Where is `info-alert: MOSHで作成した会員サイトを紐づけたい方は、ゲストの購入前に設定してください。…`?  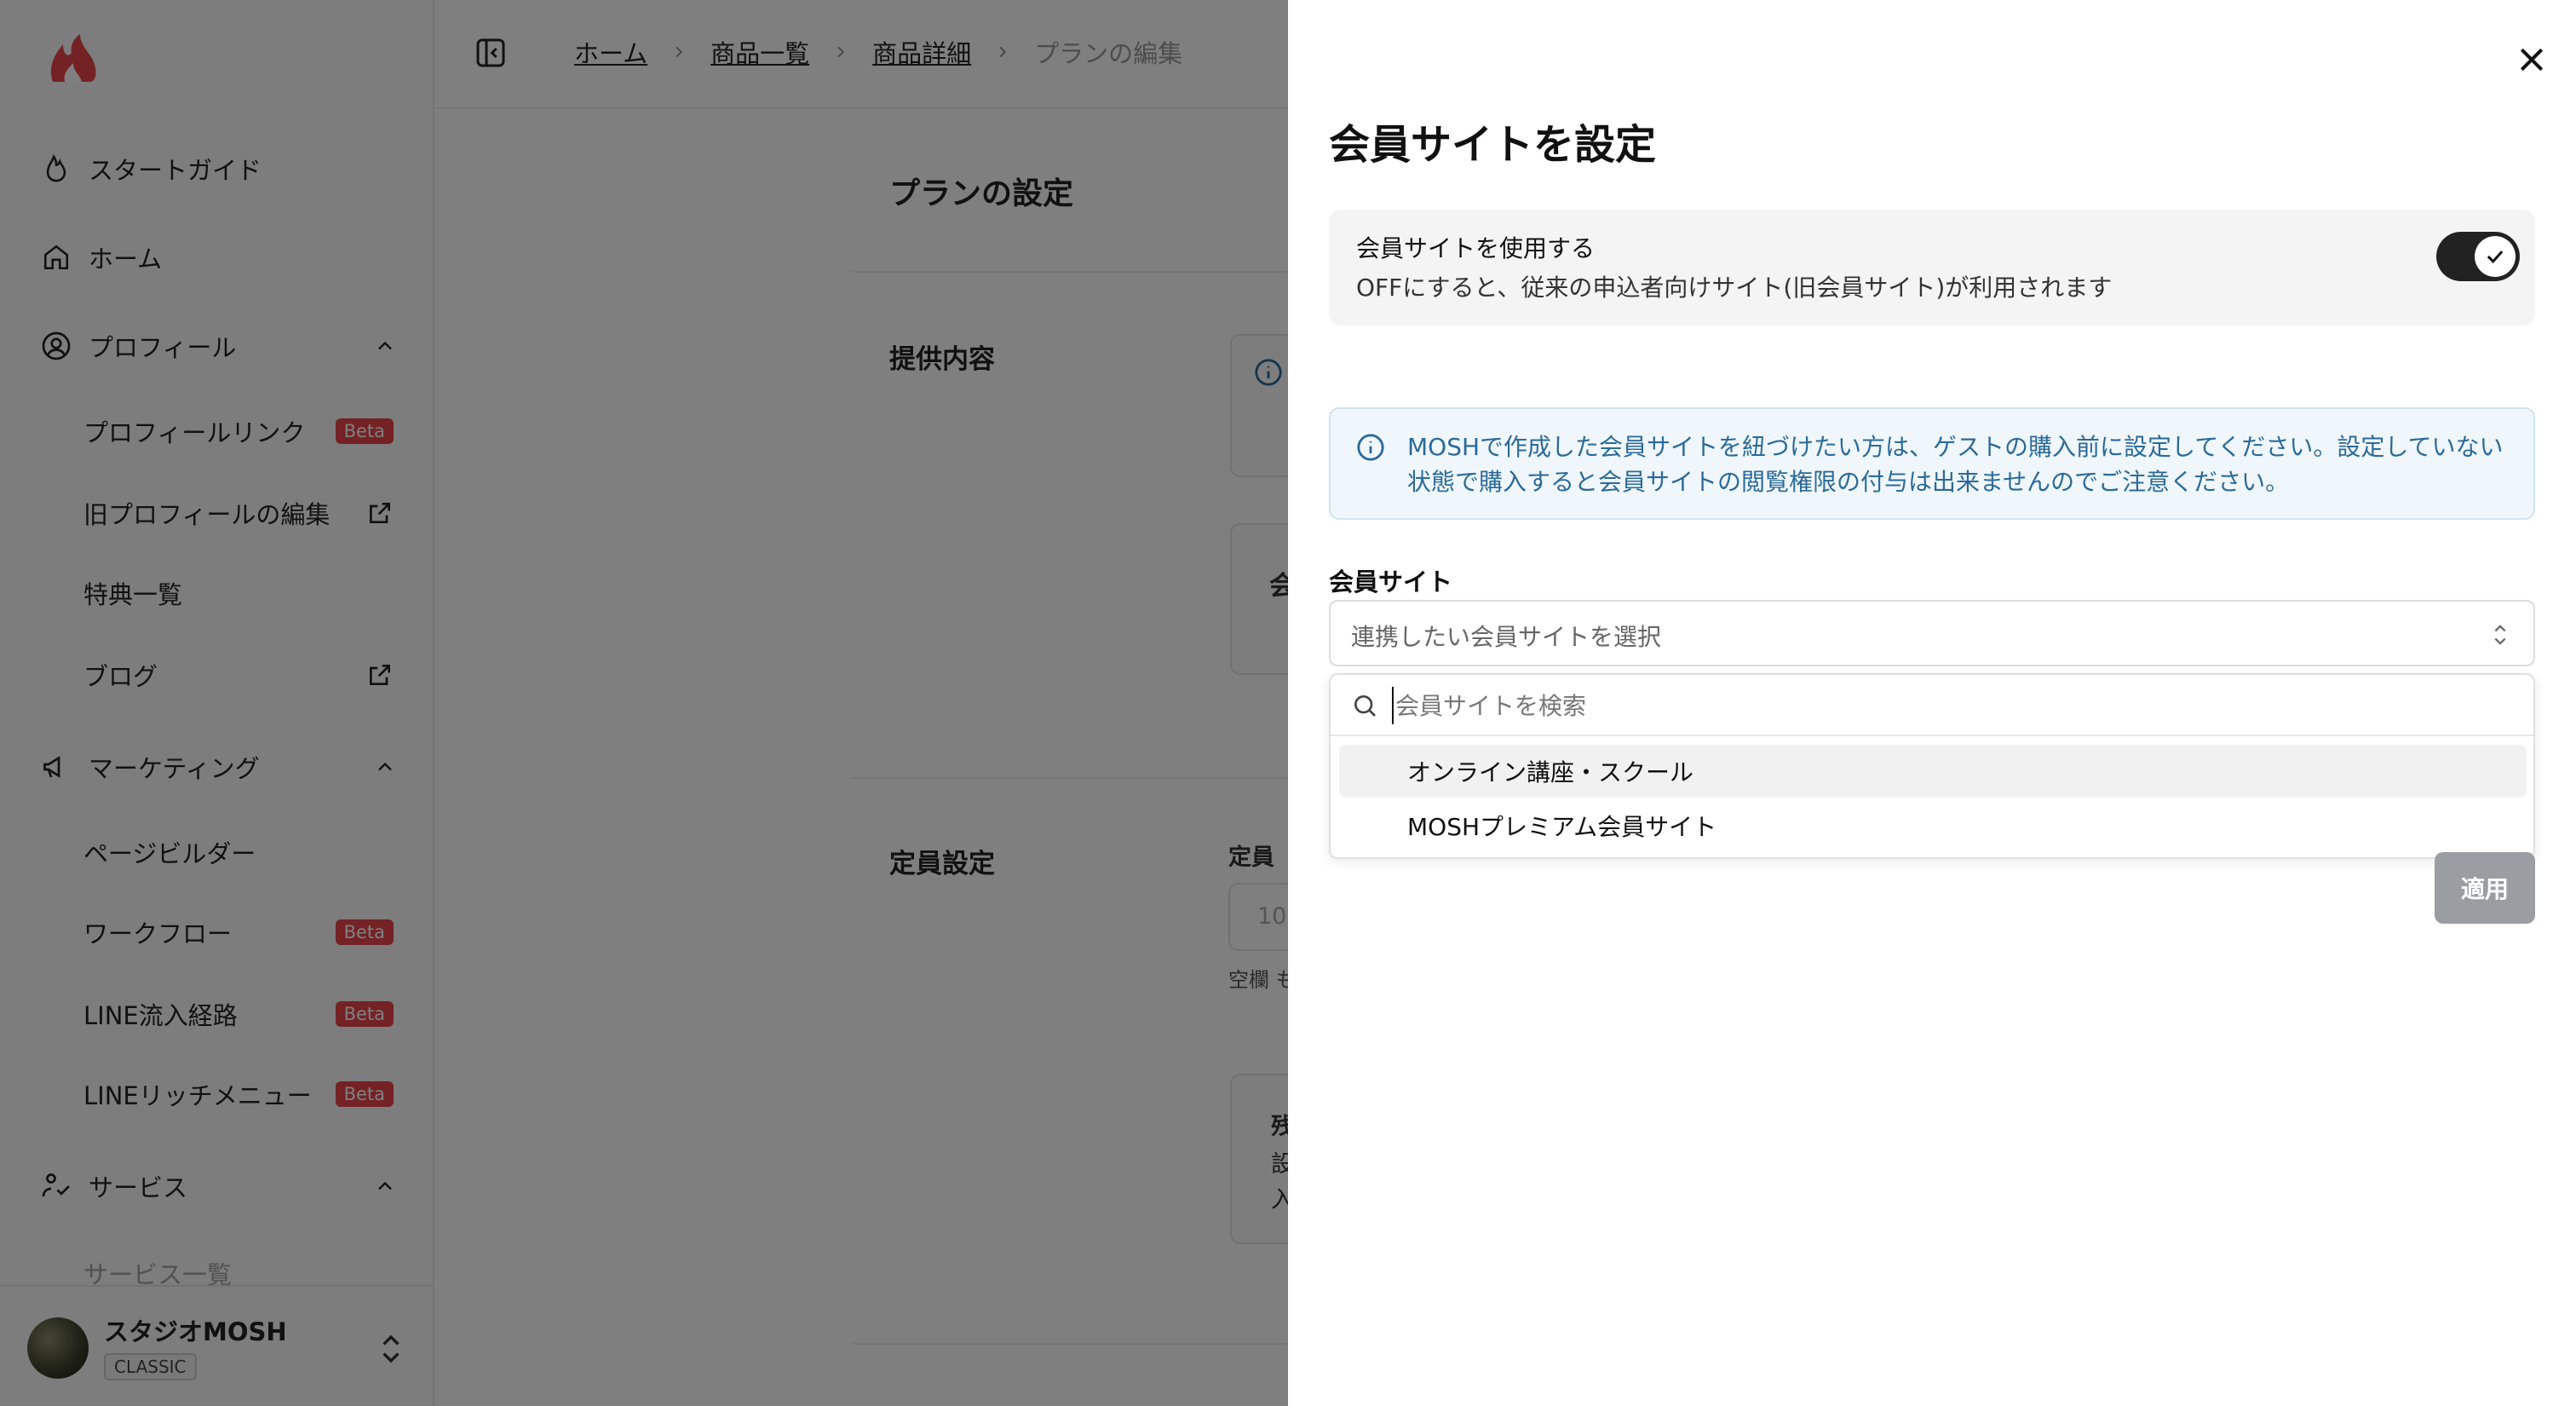 info-alert: MOSHで作成した会員サイトを紐づけたい方は、ゲストの購入前に設定してください。… is located at coordinates (1932, 464).